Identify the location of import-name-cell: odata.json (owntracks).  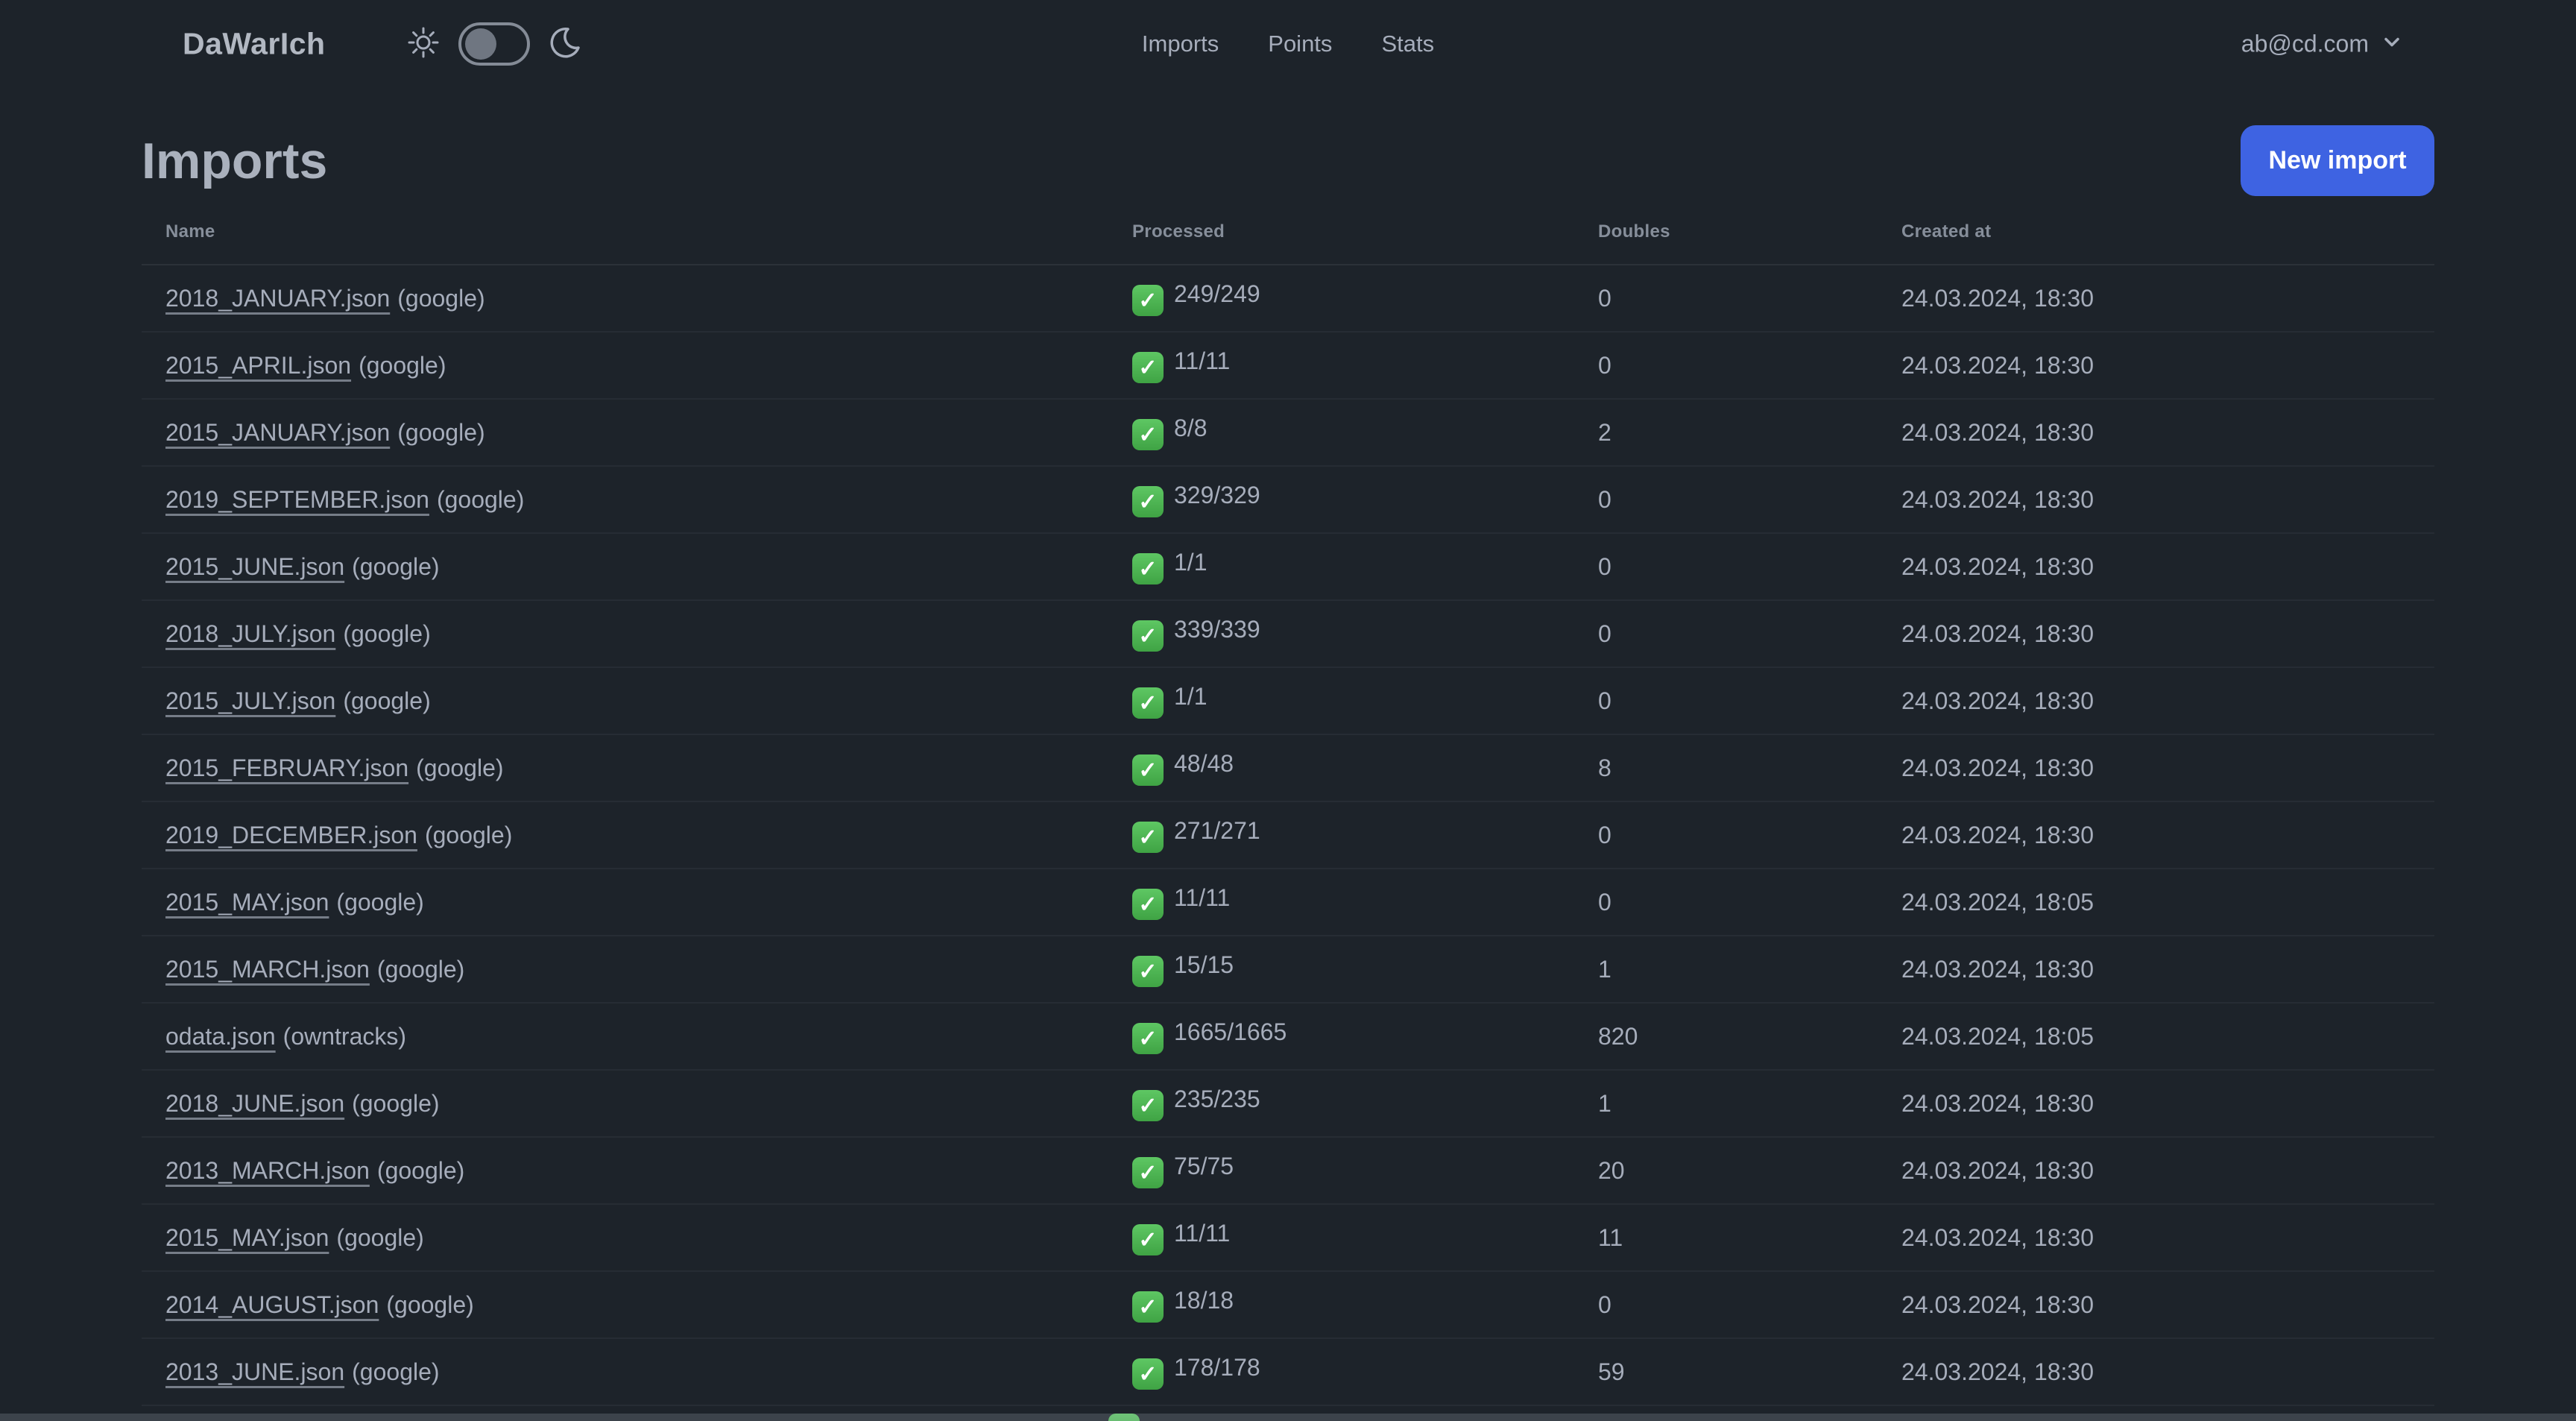
(625, 1037).